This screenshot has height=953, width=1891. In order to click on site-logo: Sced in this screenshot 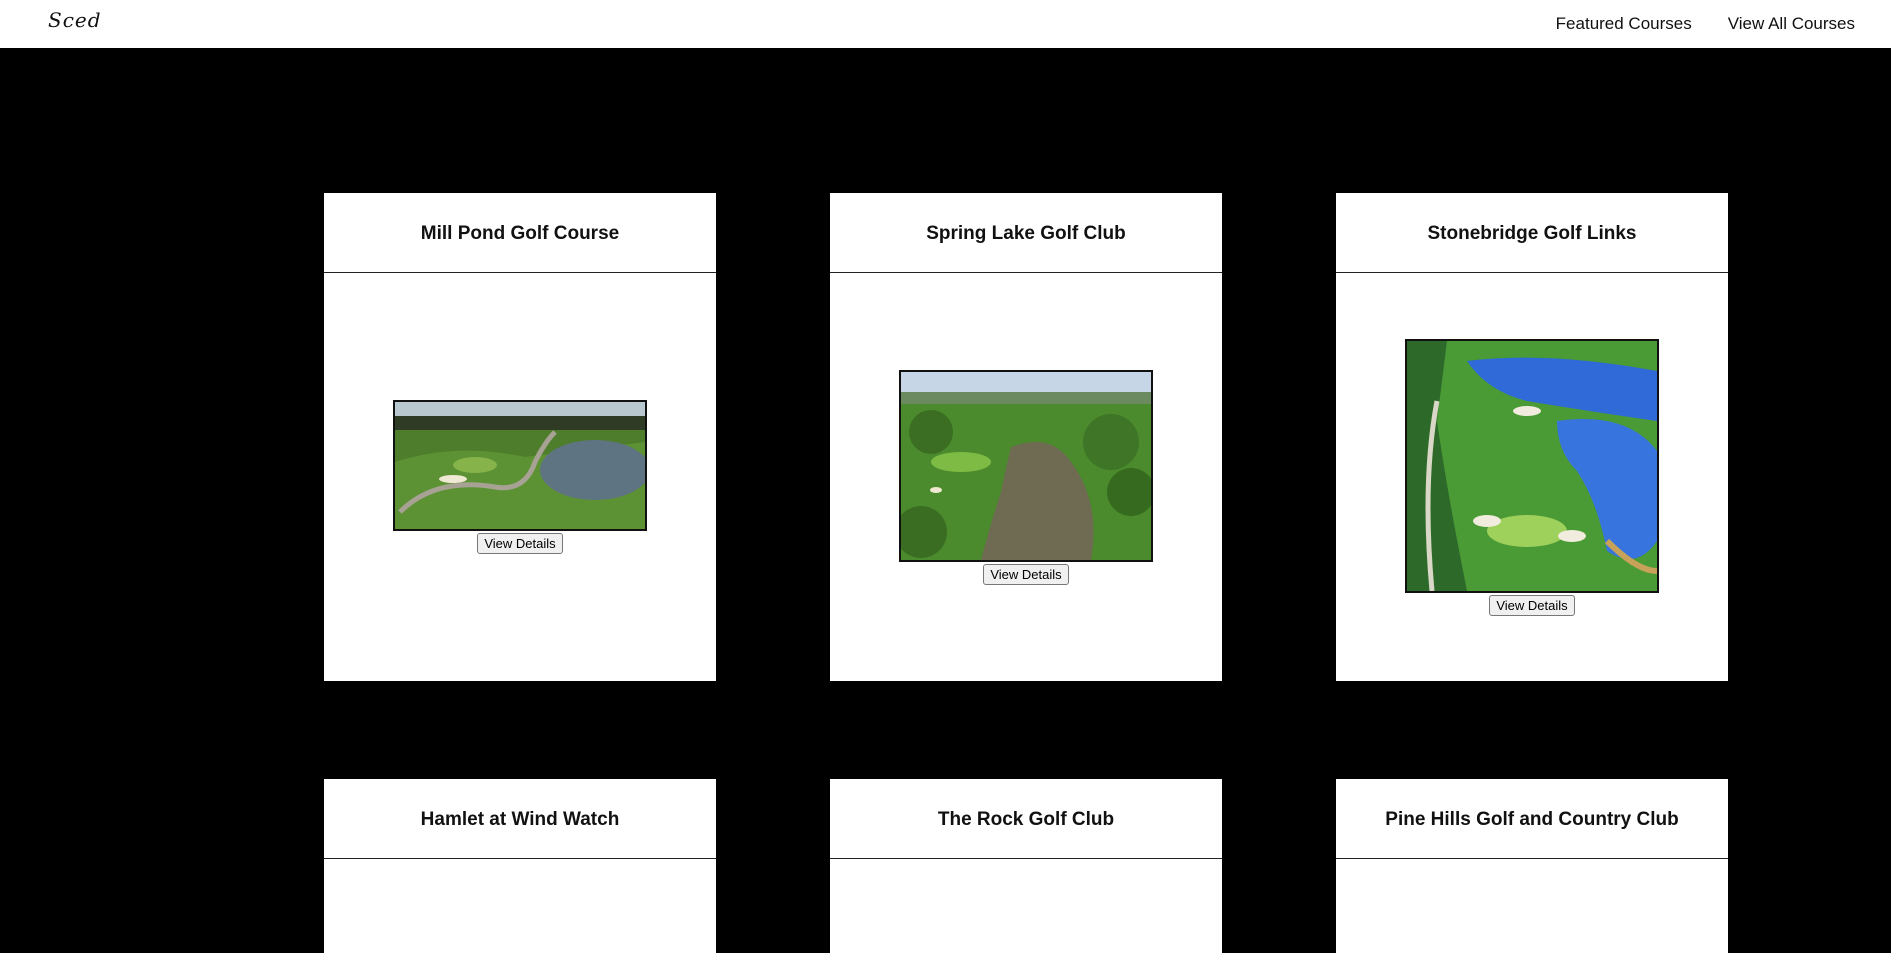, I will do `click(78, 21)`.